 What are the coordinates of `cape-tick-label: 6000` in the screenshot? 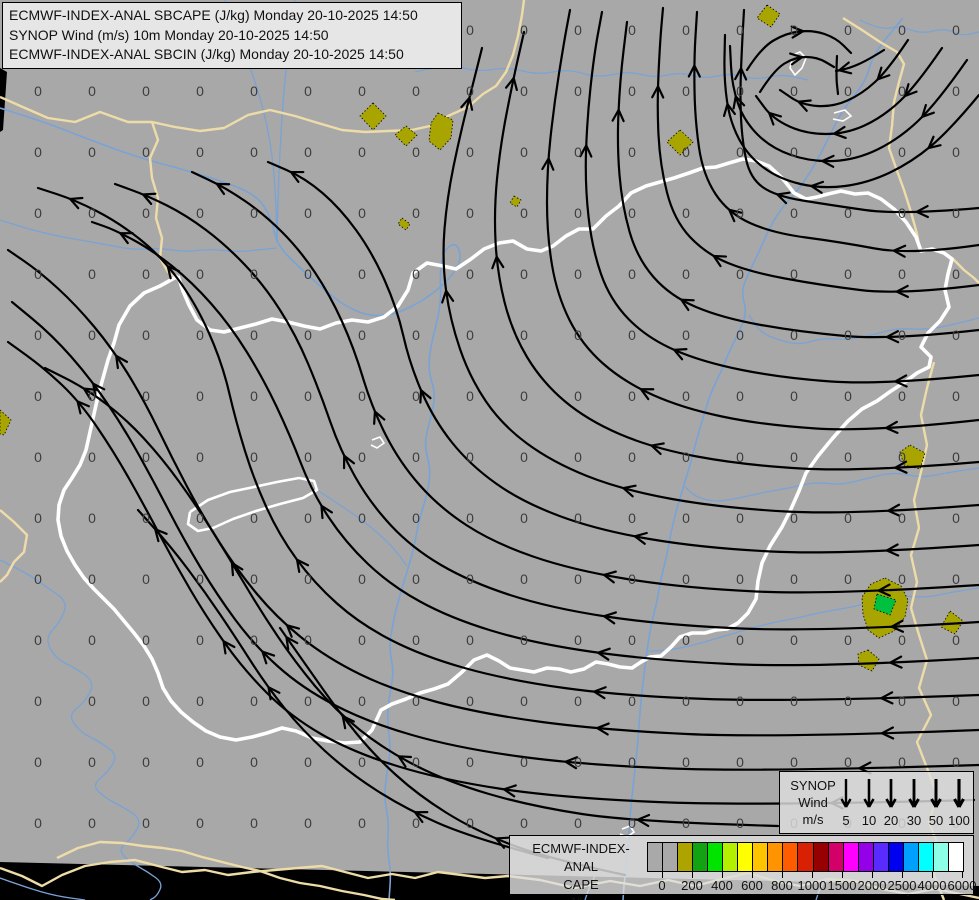 It's located at (962, 885).